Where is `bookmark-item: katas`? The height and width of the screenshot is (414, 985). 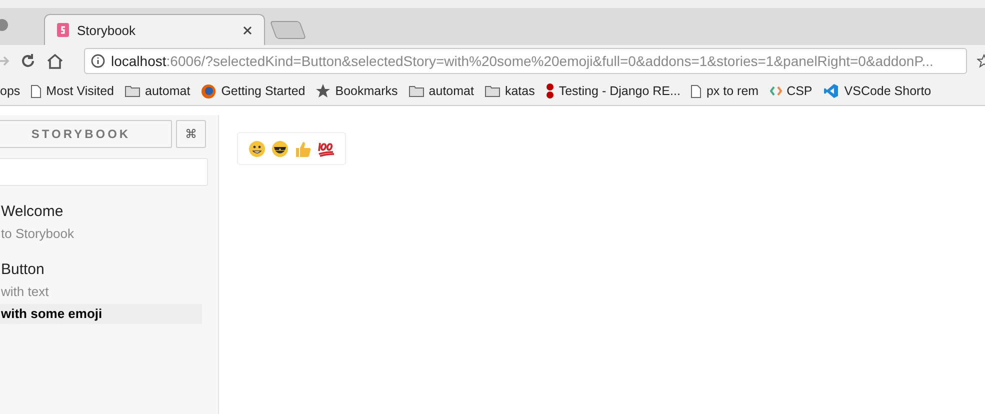 bookmark-item: katas is located at coordinates (509, 91).